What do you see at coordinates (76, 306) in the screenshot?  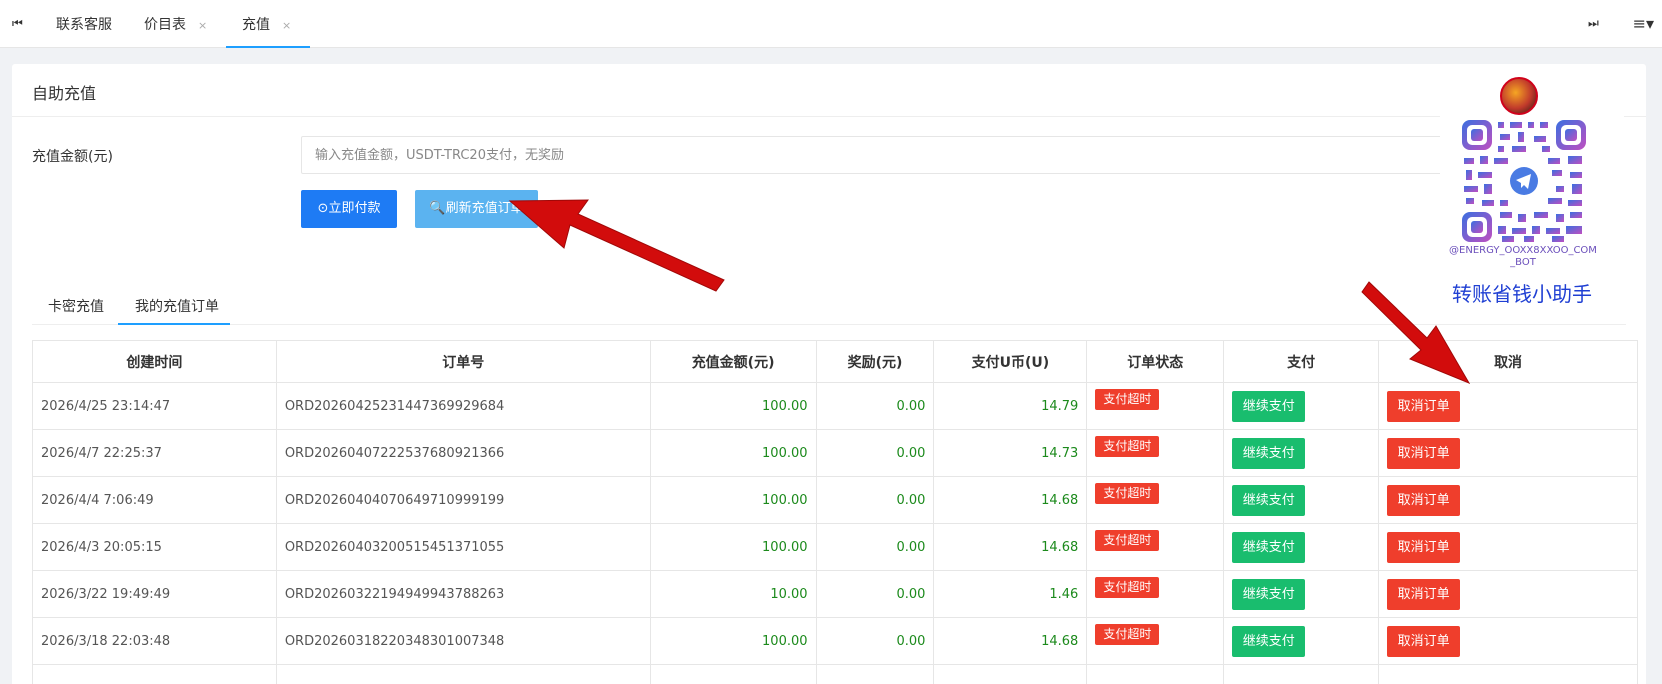 I see `tab-card-recharge: 卡密充值` at bounding box center [76, 306].